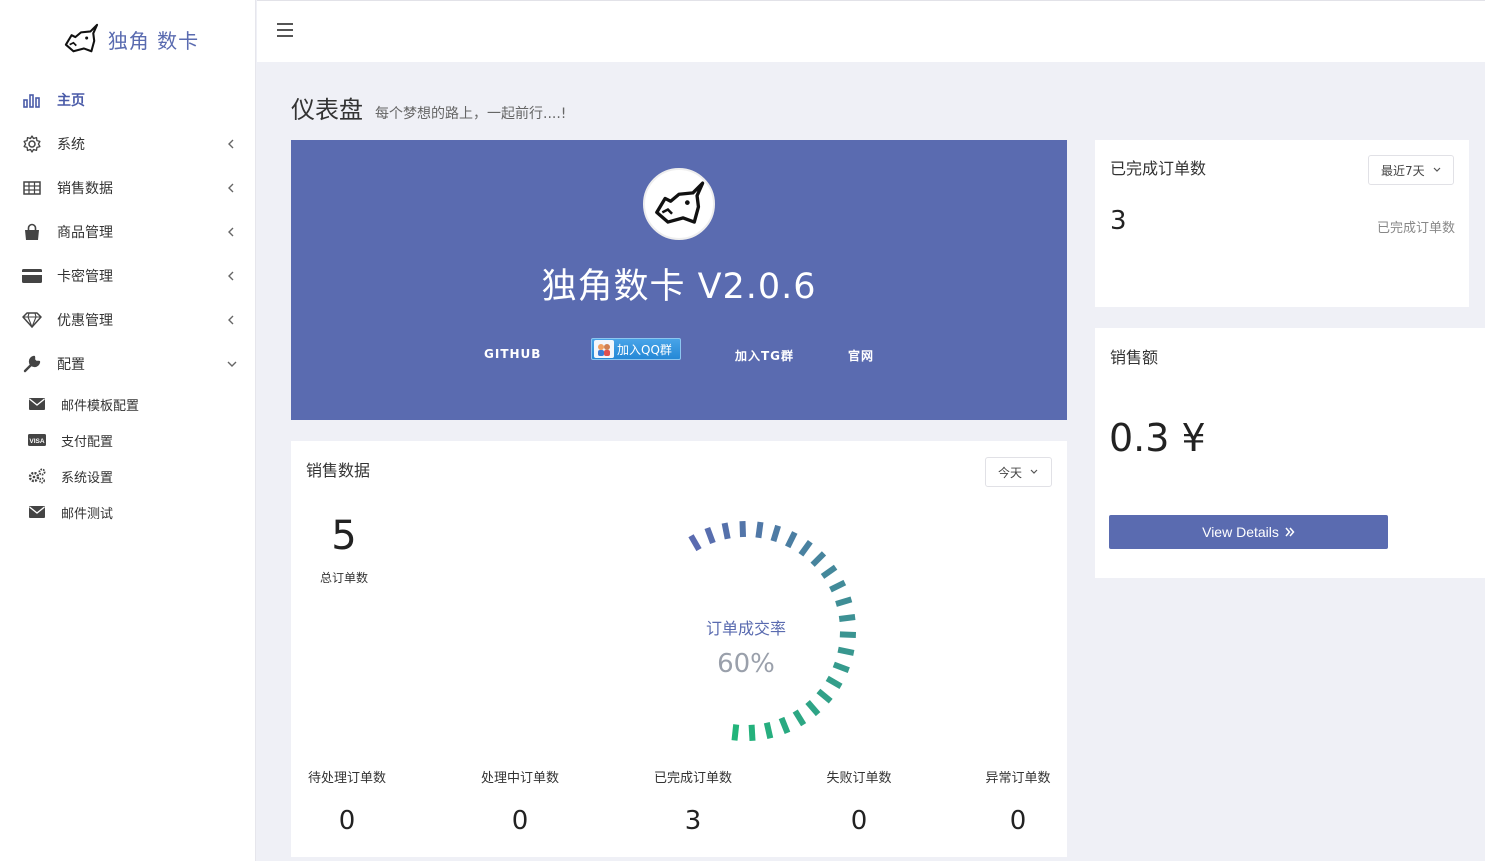 This screenshot has width=1485, height=861. I want to click on join-qq-group-button: 加入QQ群, so click(636, 349).